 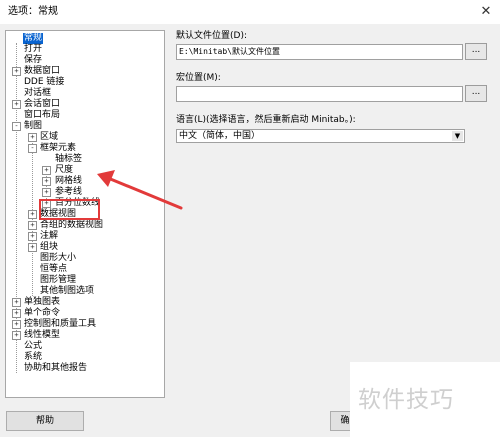 What do you see at coordinates (266, 120) in the screenshot?
I see `language-label: 语言(L)(选择语言，然后重新启动 Minitab。):` at bounding box center [266, 120].